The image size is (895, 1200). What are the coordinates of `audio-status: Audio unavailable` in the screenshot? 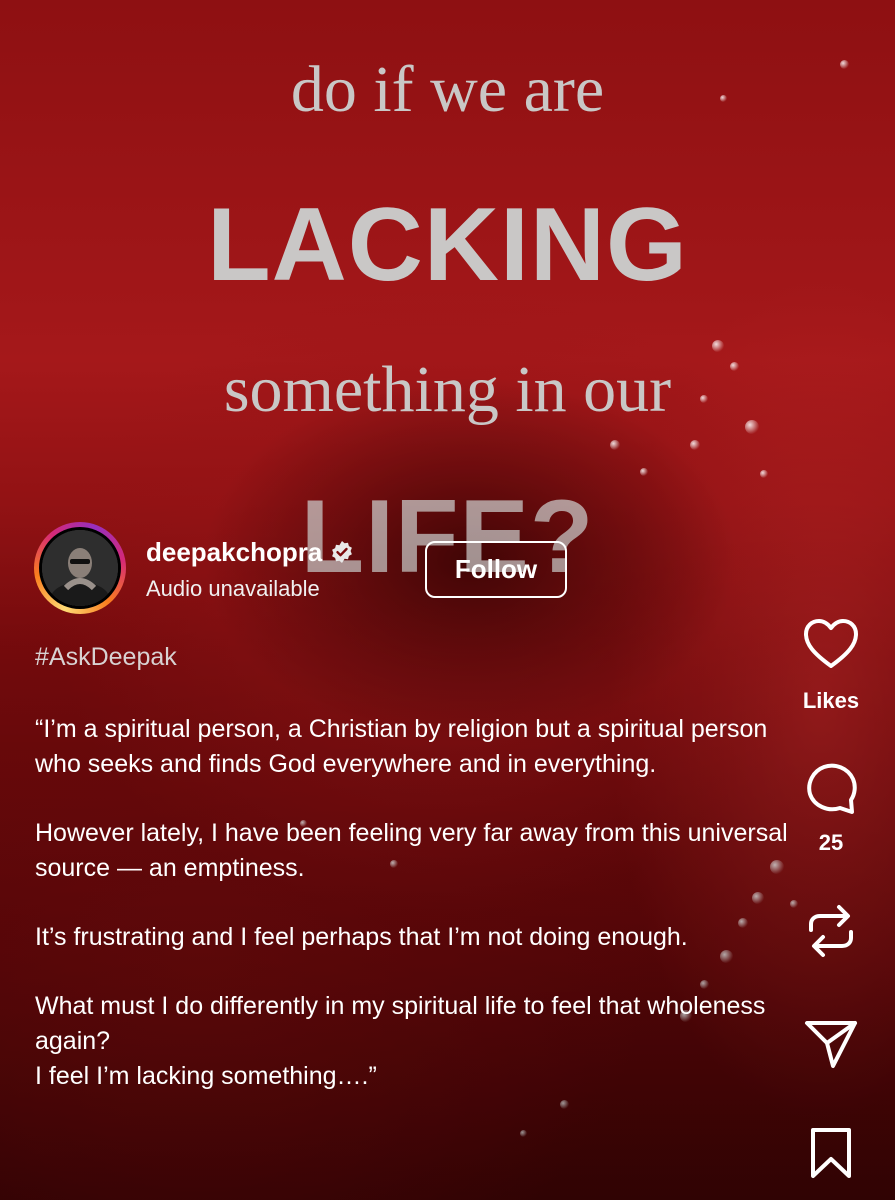 It's located at (250, 589).